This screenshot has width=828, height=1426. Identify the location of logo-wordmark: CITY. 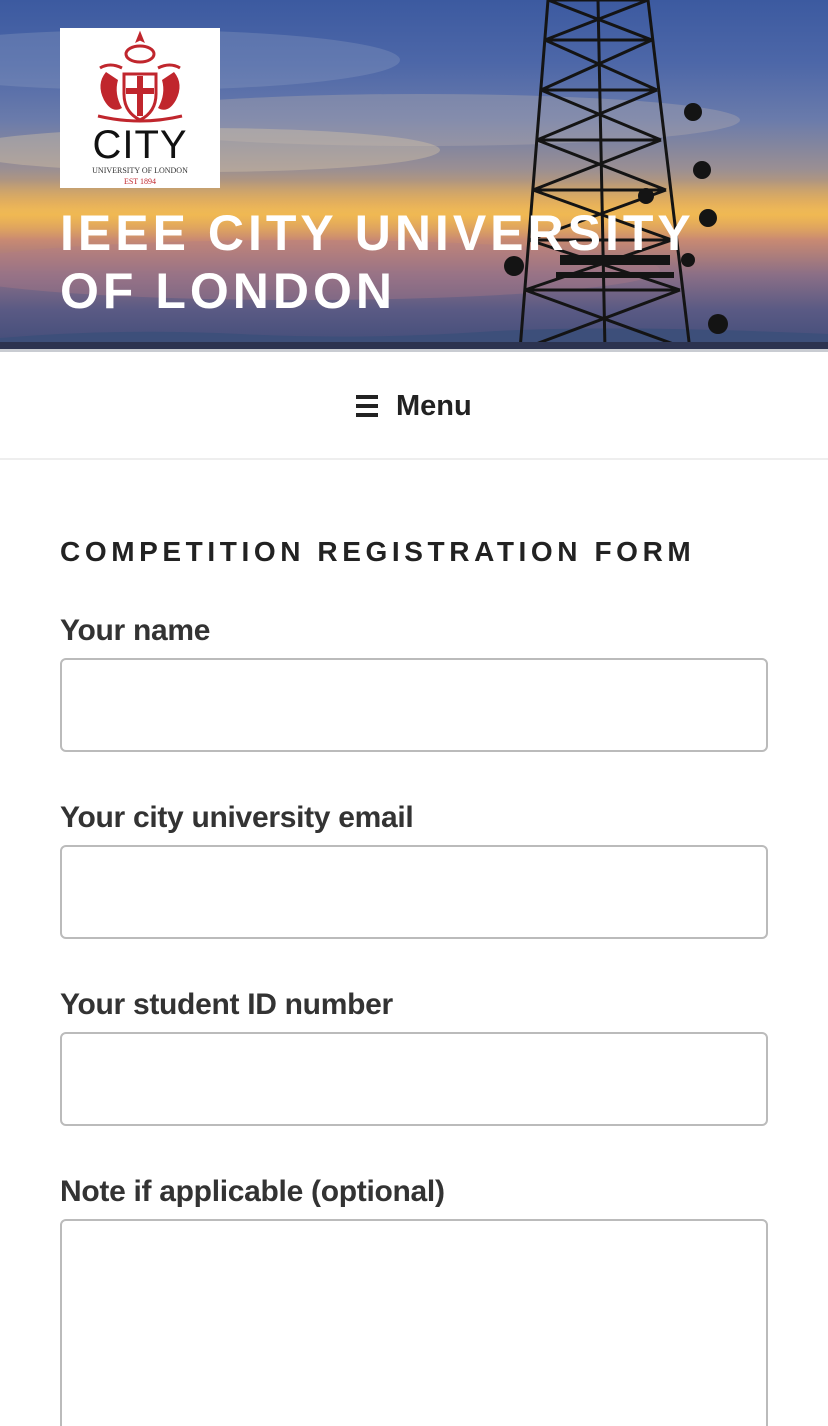
(140, 145).